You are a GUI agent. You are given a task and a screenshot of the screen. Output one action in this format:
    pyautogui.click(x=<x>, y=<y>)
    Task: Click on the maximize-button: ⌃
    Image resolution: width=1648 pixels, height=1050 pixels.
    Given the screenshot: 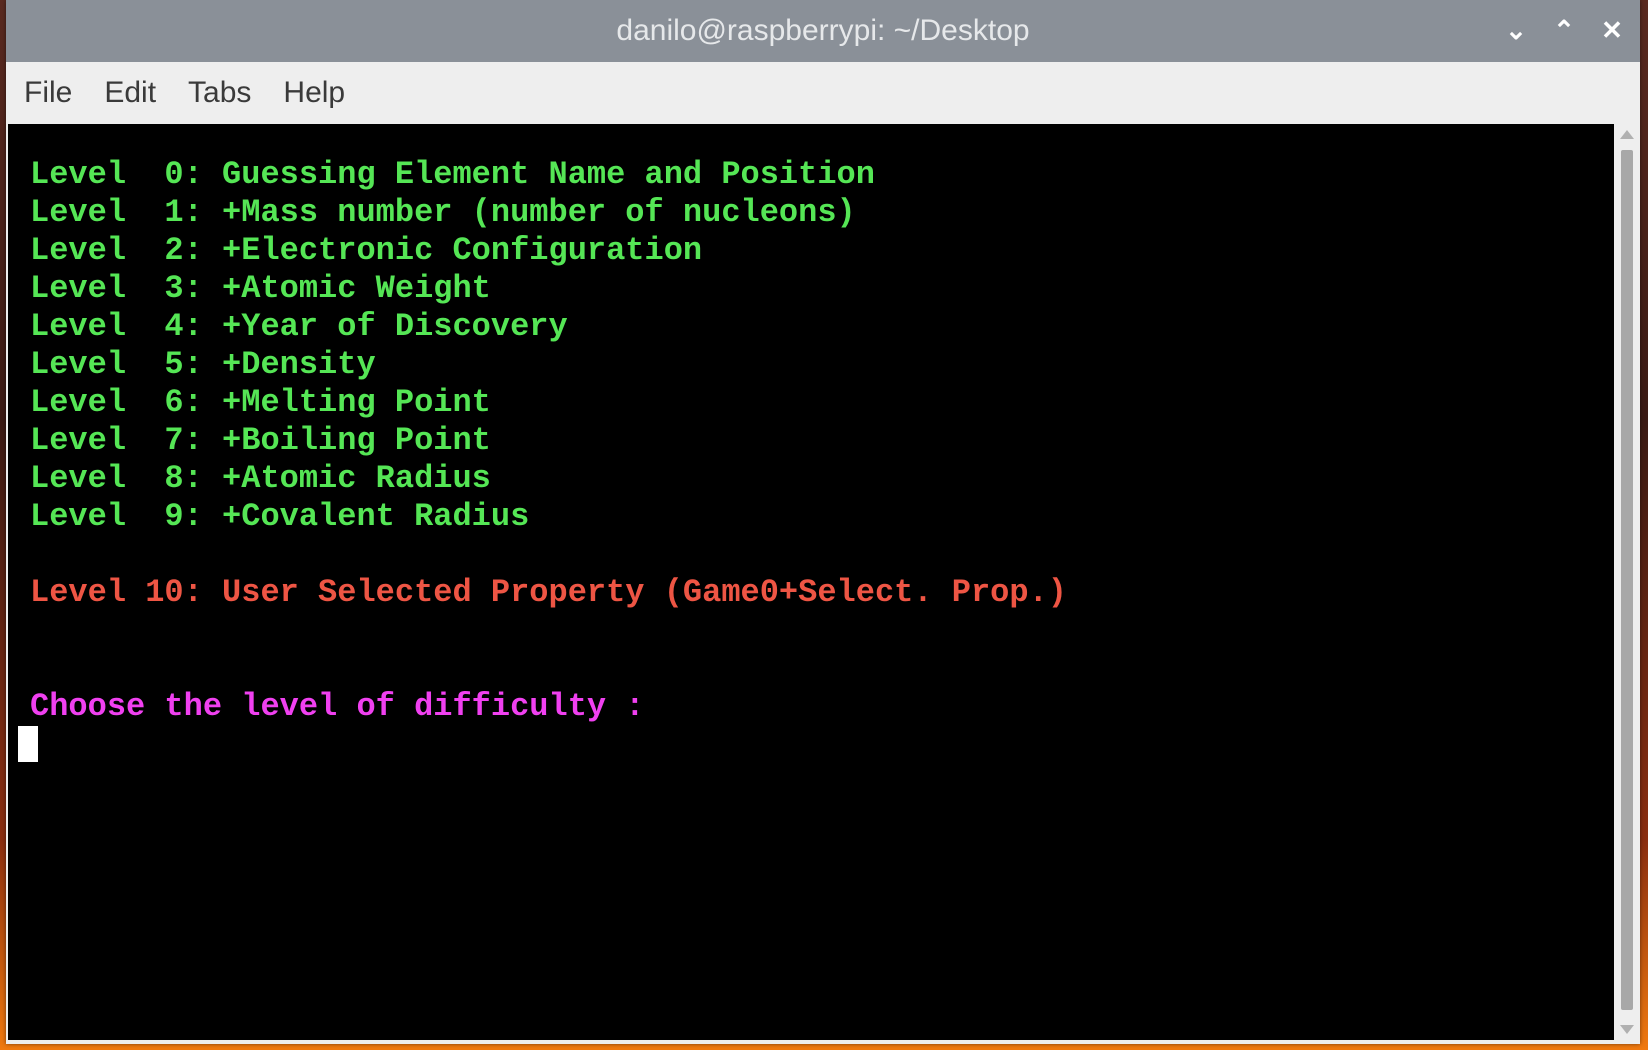 What is the action you would take?
    pyautogui.click(x=1564, y=30)
    